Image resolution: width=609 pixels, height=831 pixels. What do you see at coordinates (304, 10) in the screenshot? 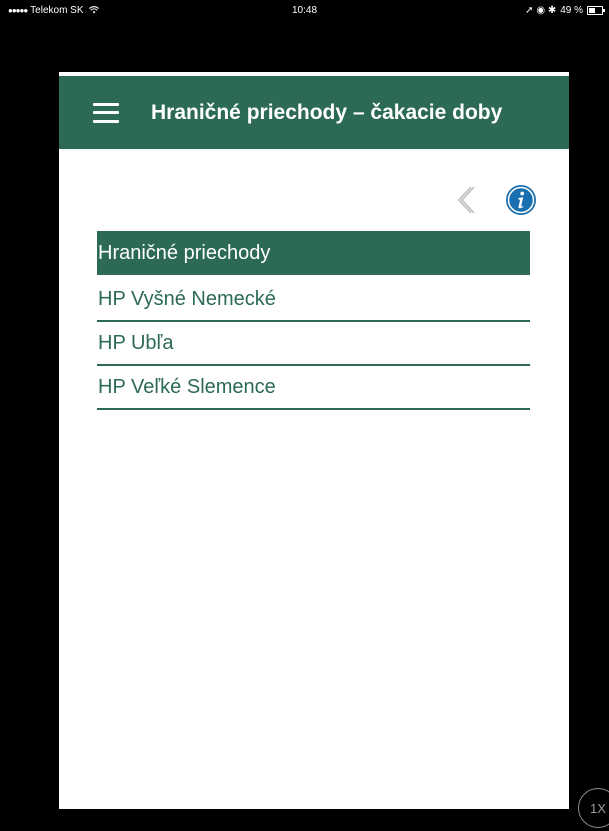
I see `status-time: 10:48` at bounding box center [304, 10].